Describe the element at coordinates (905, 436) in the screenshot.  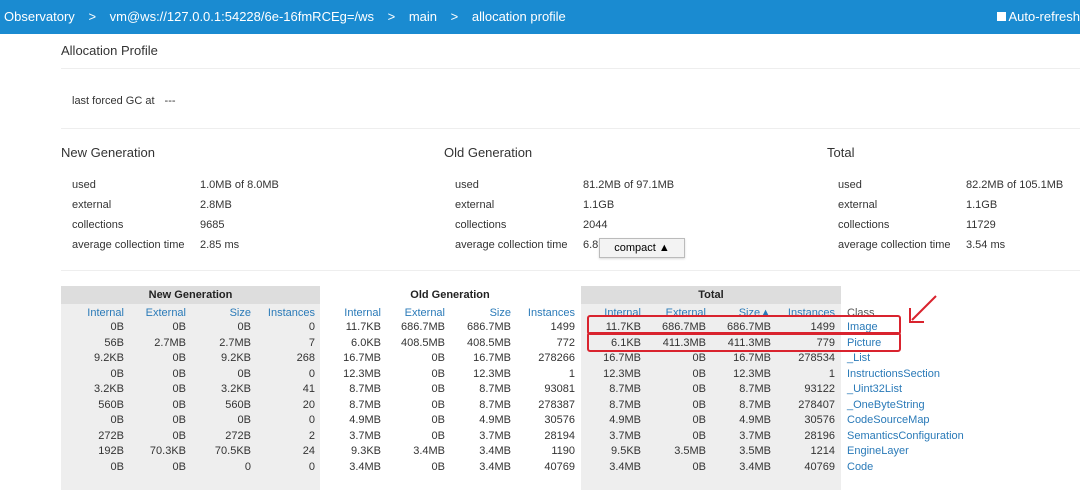
I see `class-link: SemanticsConfiguration` at that location.